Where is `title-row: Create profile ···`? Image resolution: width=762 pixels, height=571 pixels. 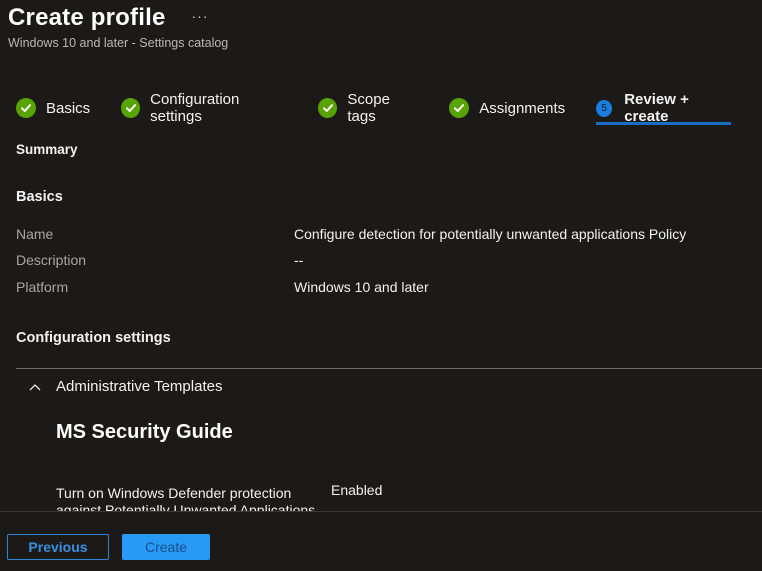
title-row: Create profile ··· is located at coordinates (118, 18).